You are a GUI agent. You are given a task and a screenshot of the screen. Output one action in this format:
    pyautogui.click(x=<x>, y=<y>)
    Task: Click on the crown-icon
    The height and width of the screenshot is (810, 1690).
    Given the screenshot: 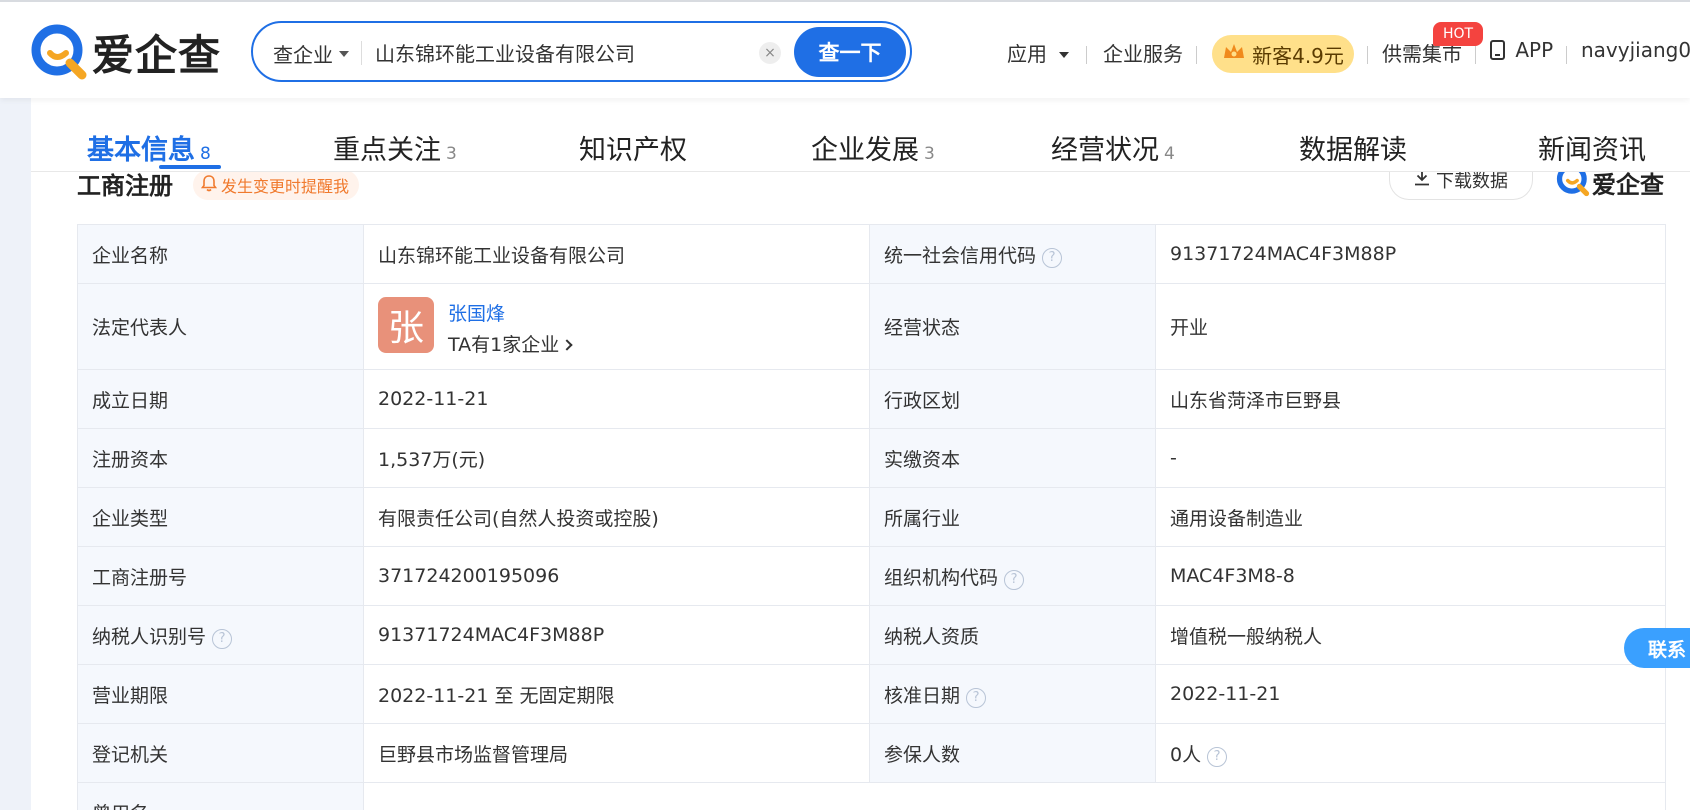 What is the action you would take?
    pyautogui.click(x=1234, y=54)
    